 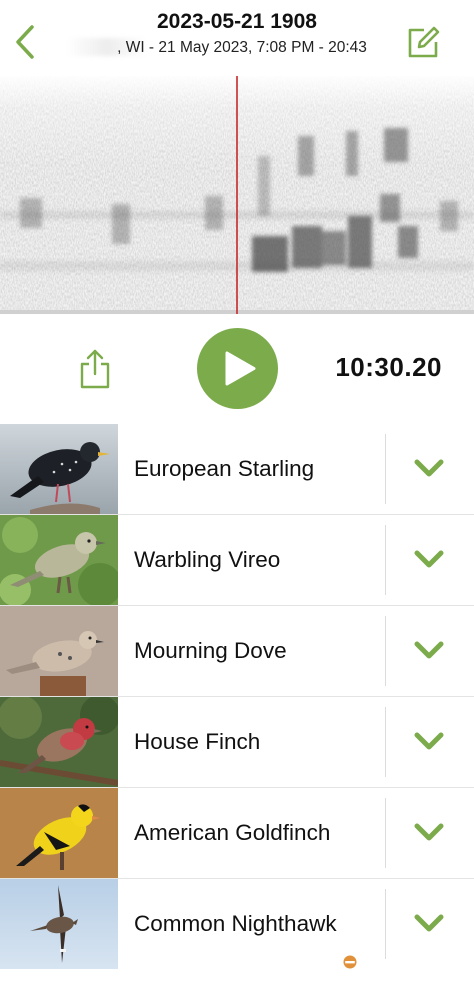 What do you see at coordinates (232, 832) in the screenshot?
I see `species-name: American Goldfinch` at bounding box center [232, 832].